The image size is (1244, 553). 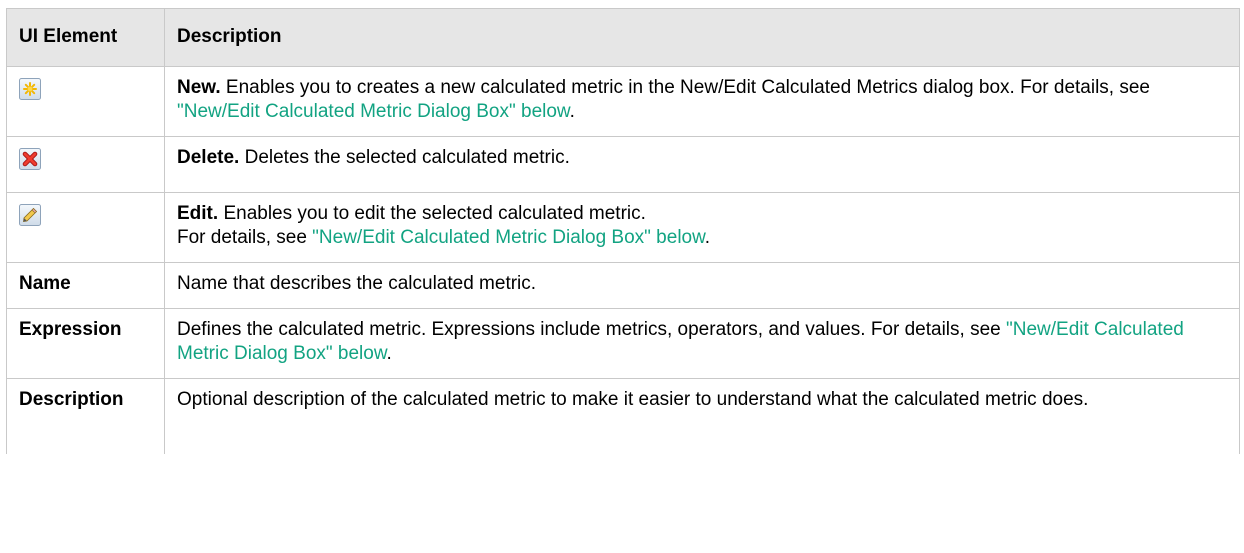 I want to click on delete-x-icon, so click(x=30, y=159).